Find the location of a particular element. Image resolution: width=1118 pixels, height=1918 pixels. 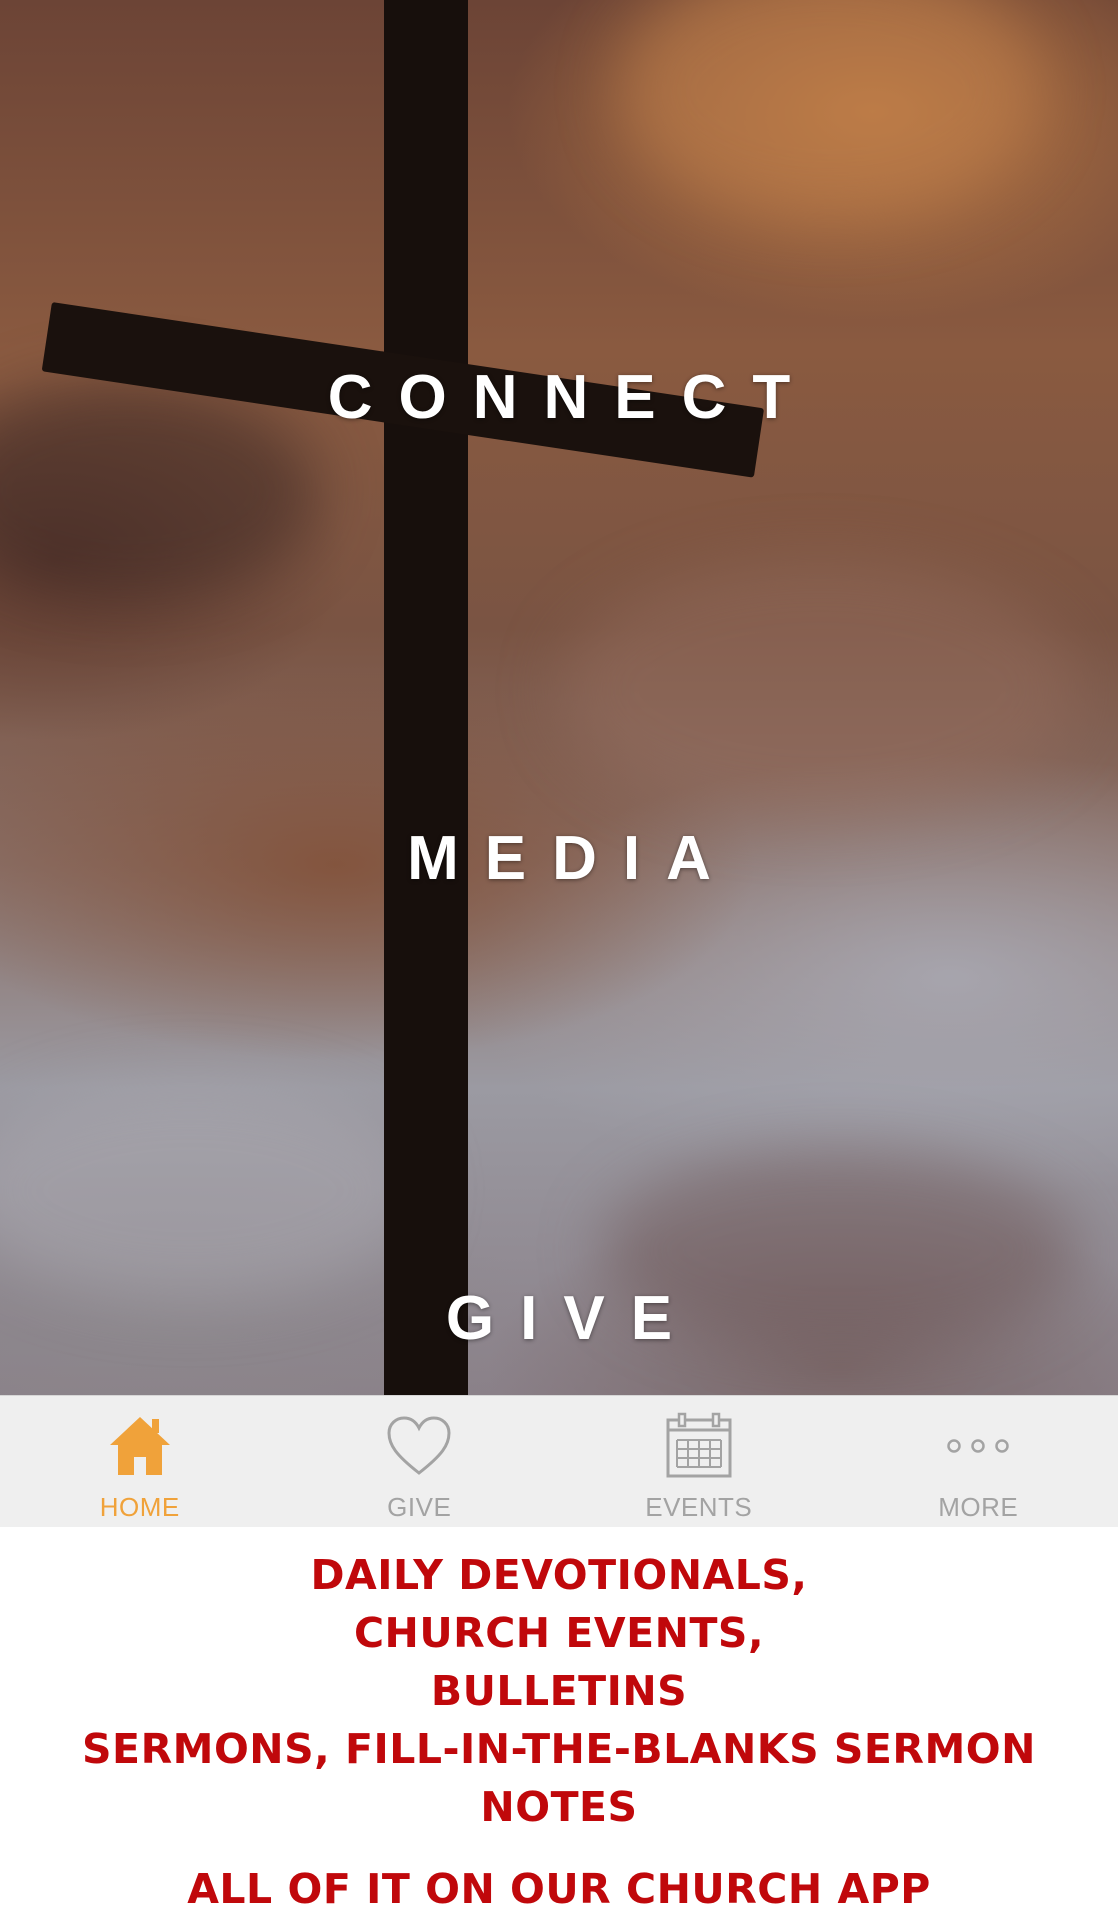

promo-line: CHURCH EVENTS, is located at coordinates (559, 1633).